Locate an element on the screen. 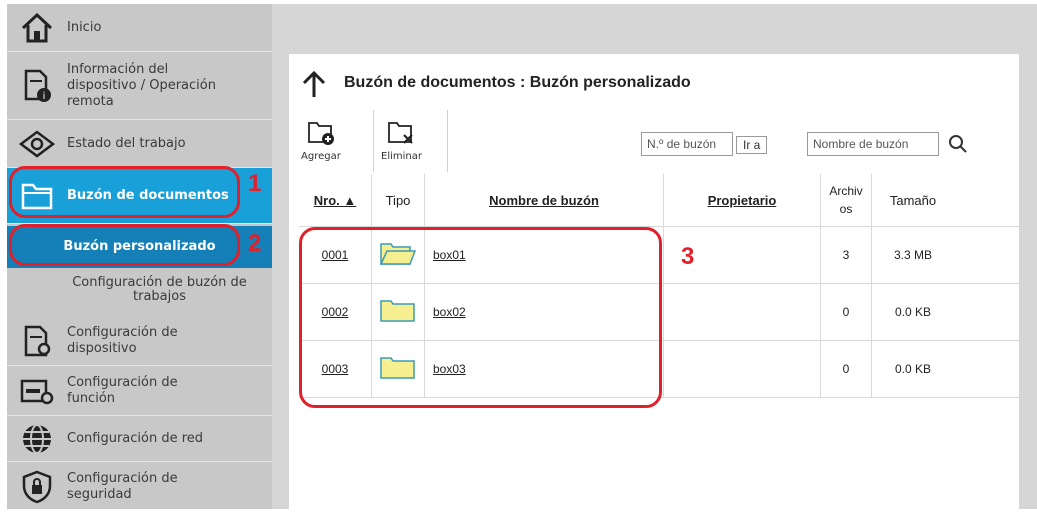 This screenshot has height=512, width=1037. callout-frame-custom-box is located at coordinates (124, 245).